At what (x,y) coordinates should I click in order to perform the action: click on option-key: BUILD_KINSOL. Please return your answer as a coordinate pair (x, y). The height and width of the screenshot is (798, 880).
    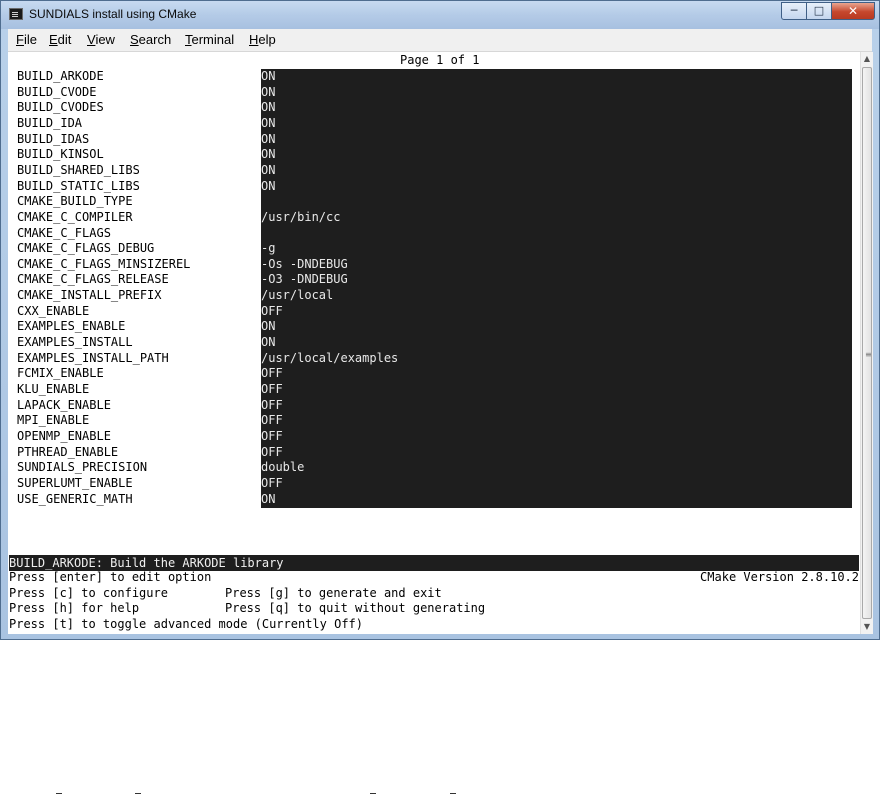
    Looking at the image, I should click on (60, 154).